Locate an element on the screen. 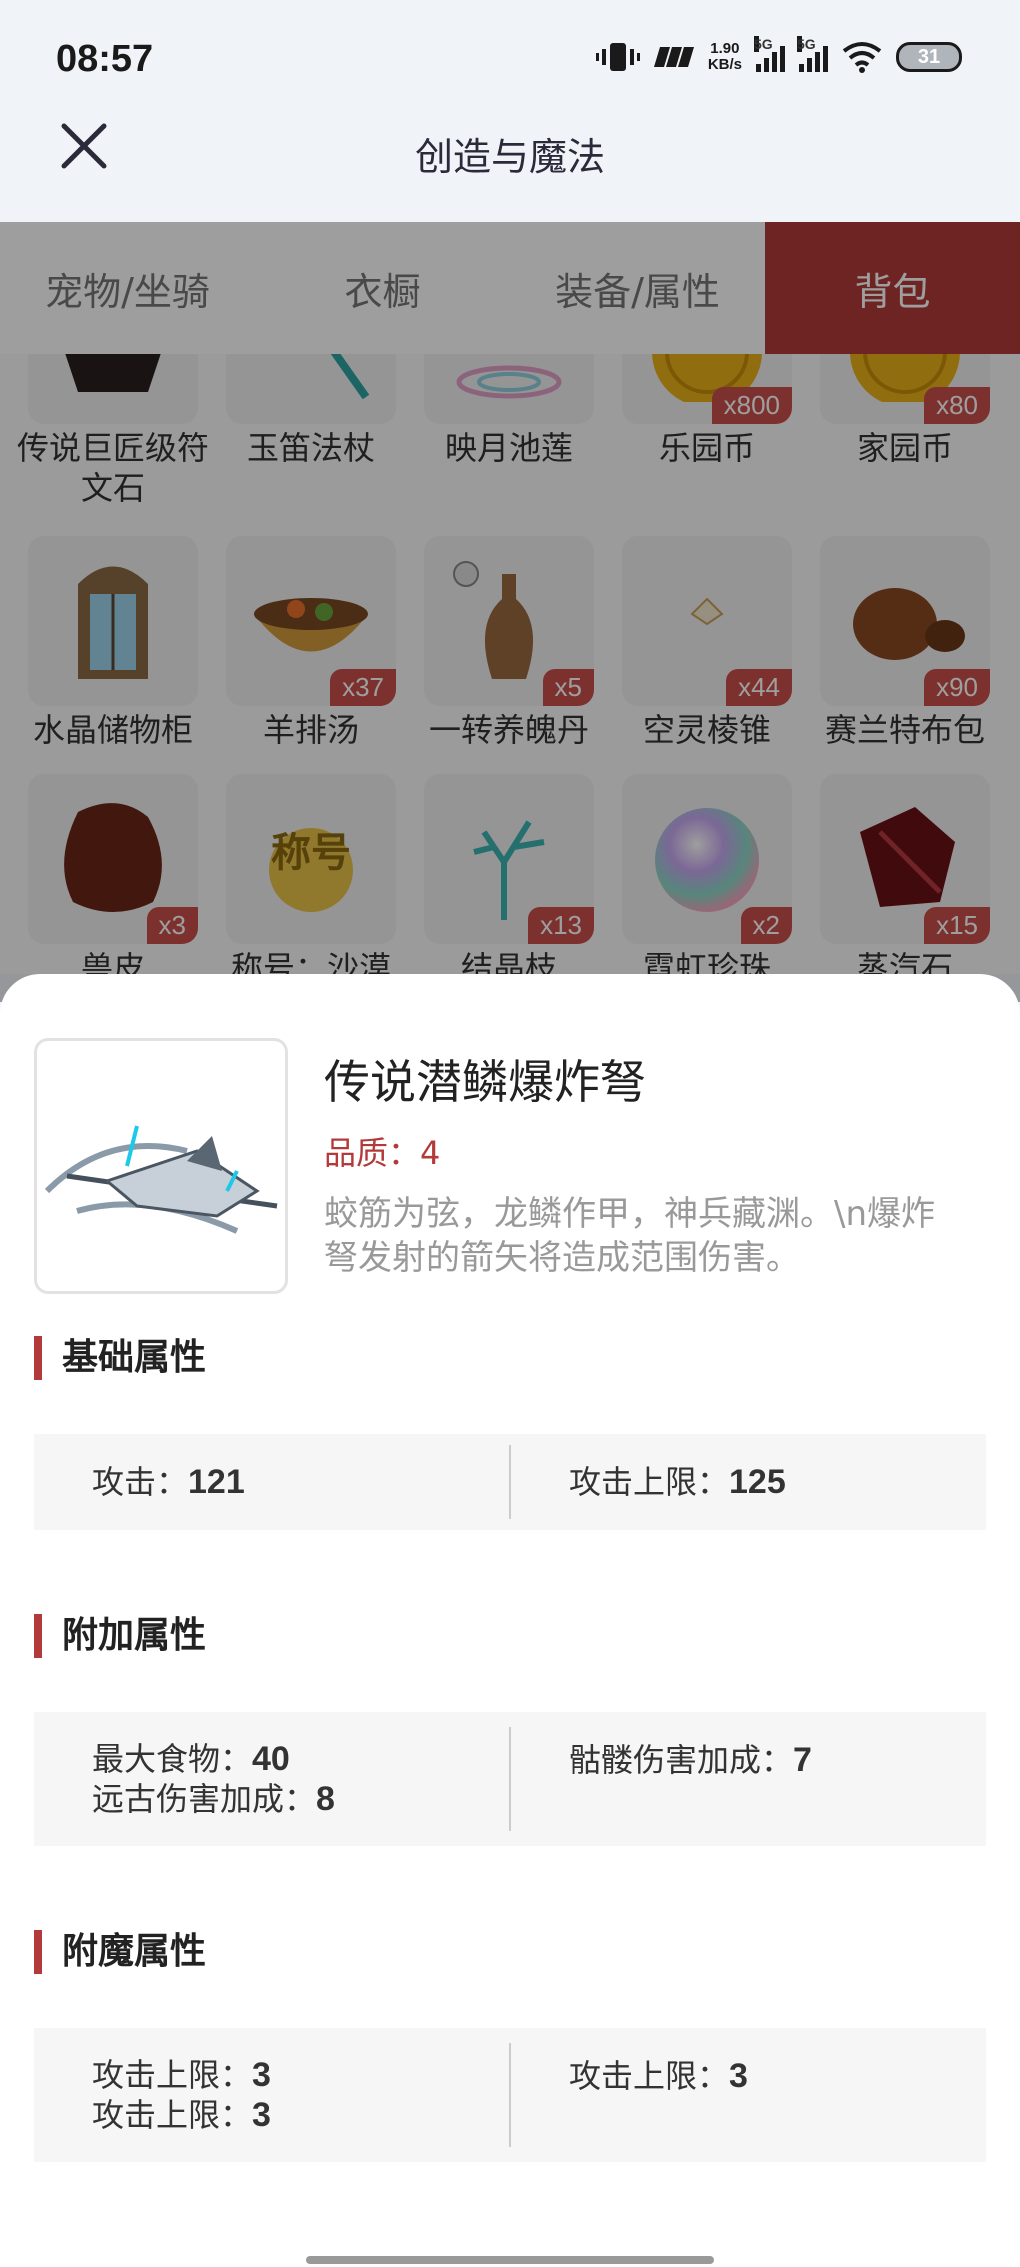  item-slot: x44 is located at coordinates (707, 621).